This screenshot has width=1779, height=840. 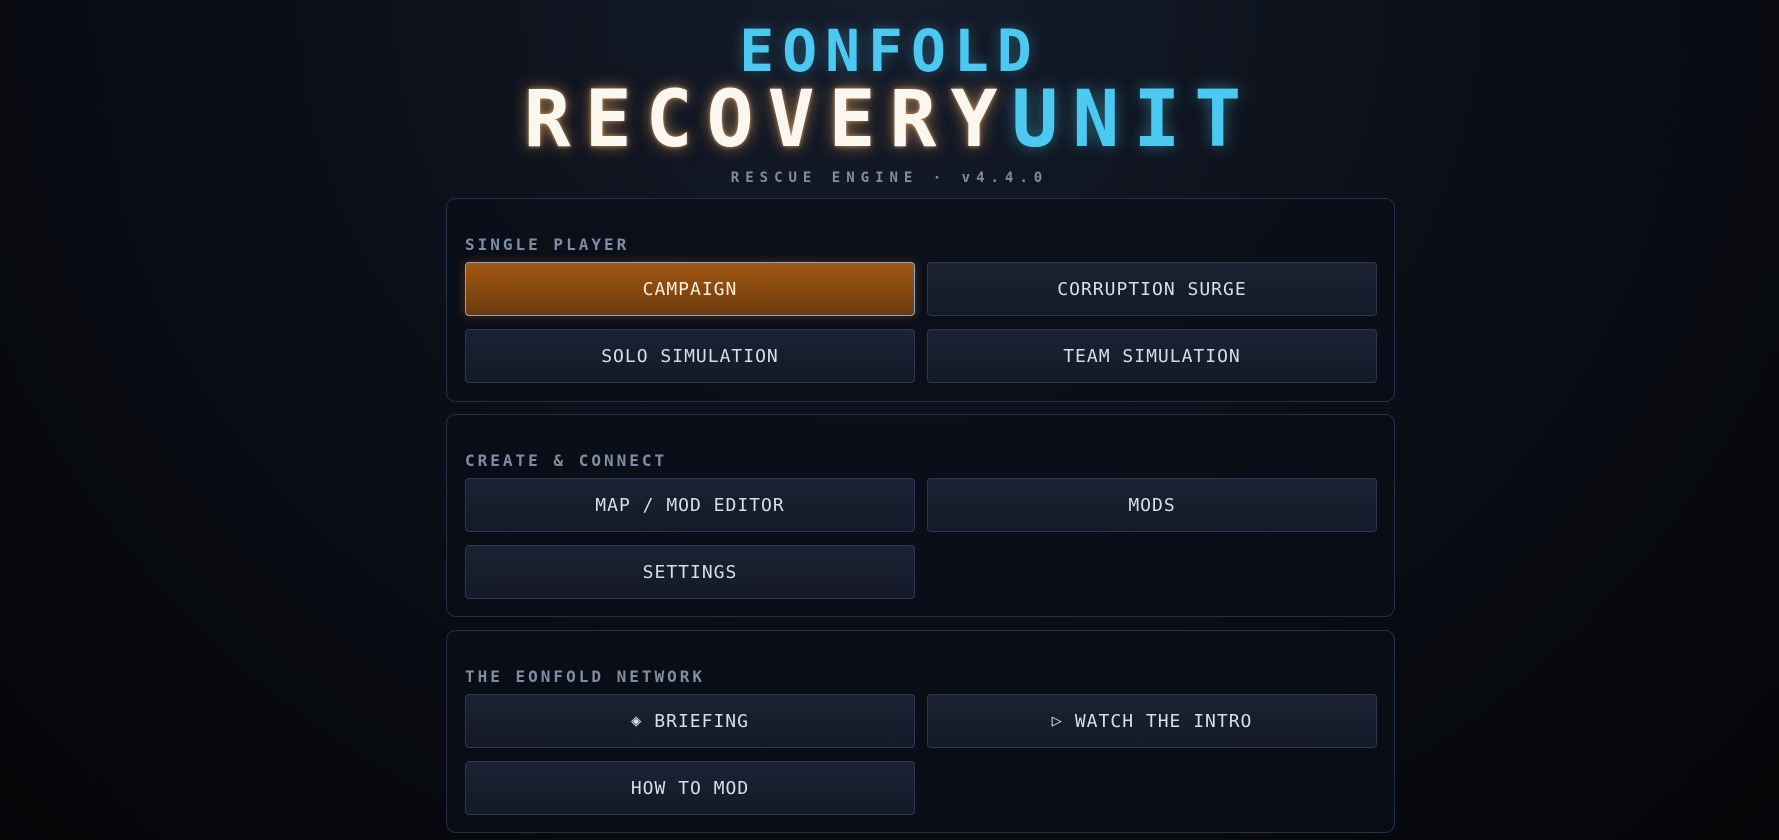 I want to click on campaign-button-label: CAMPAIGN, so click(x=690, y=289).